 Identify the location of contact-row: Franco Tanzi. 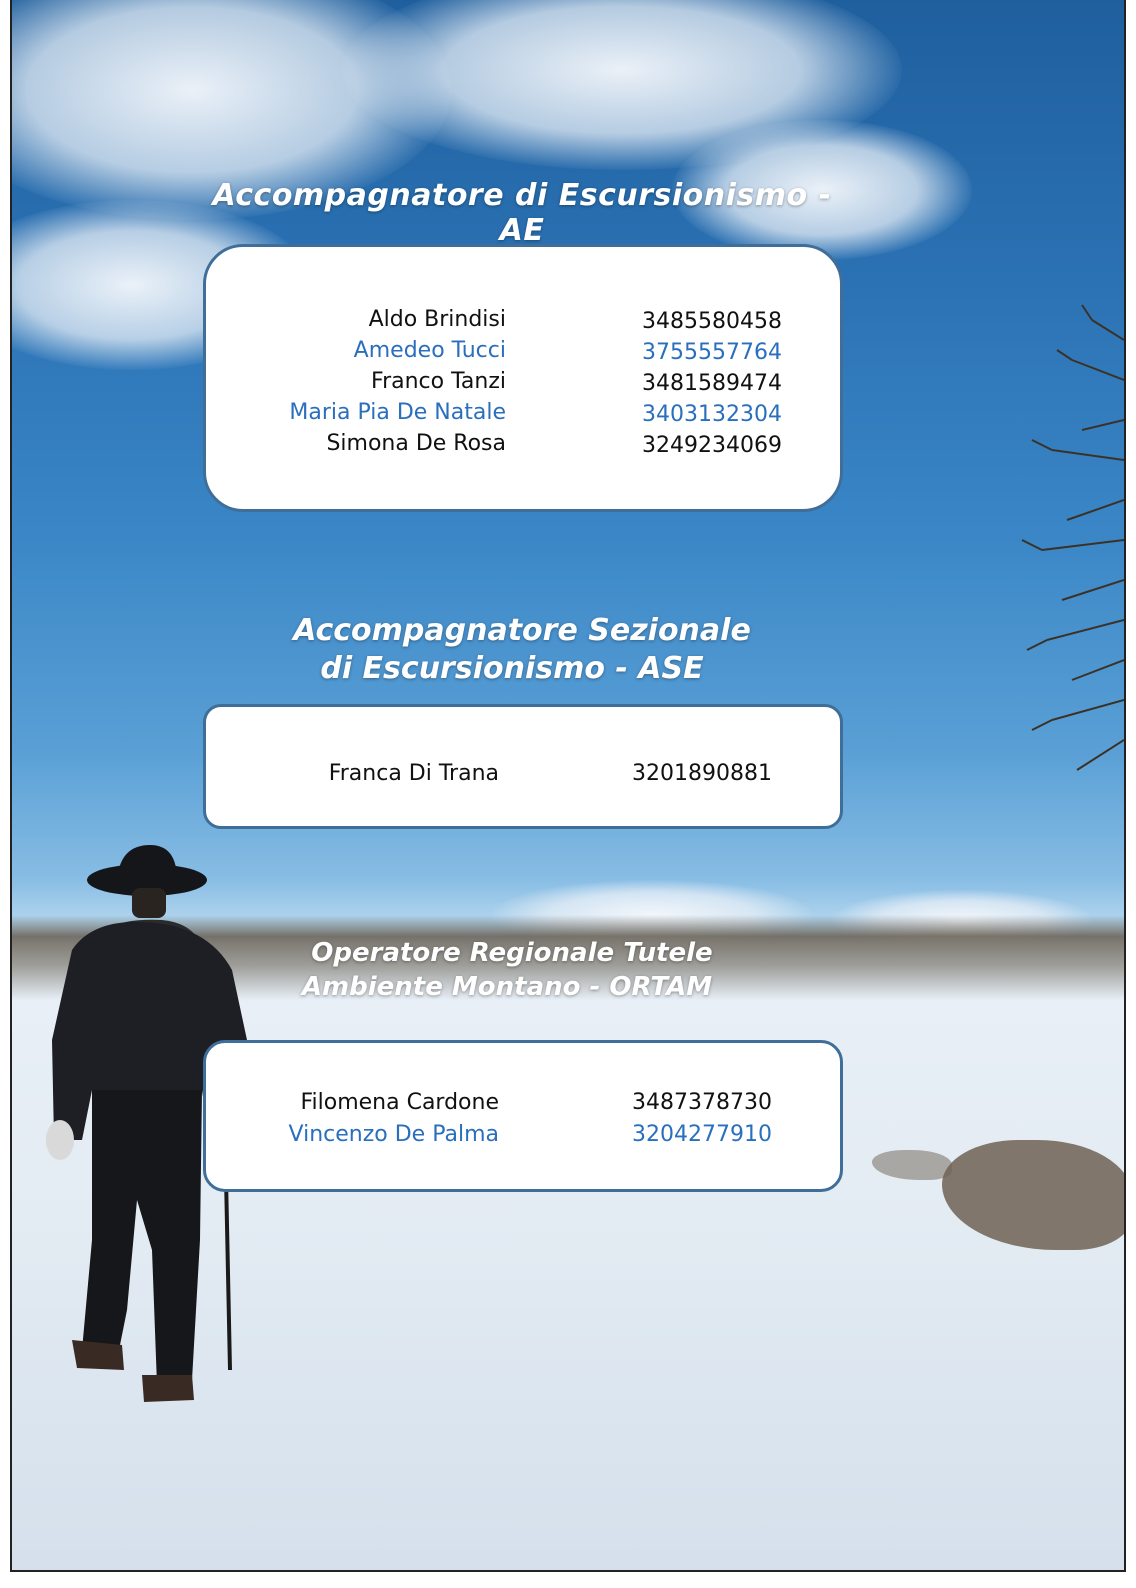
(356, 381).